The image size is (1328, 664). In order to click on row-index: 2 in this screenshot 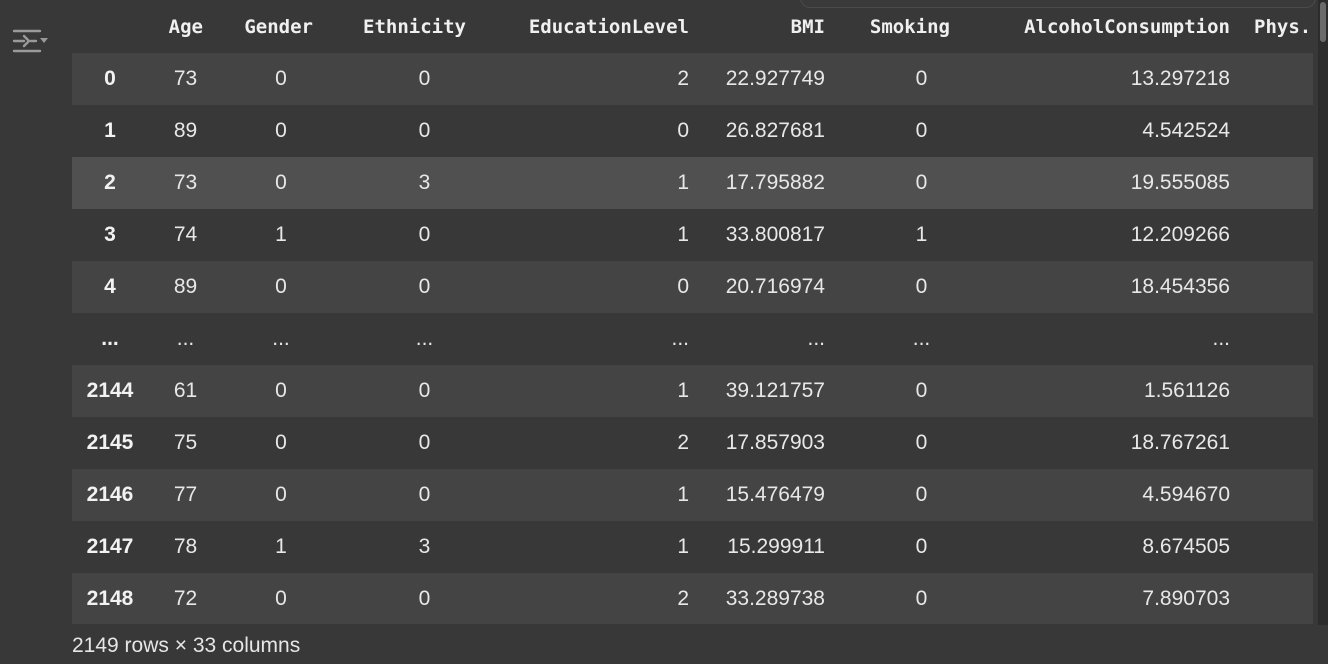, I will do `click(110, 182)`.